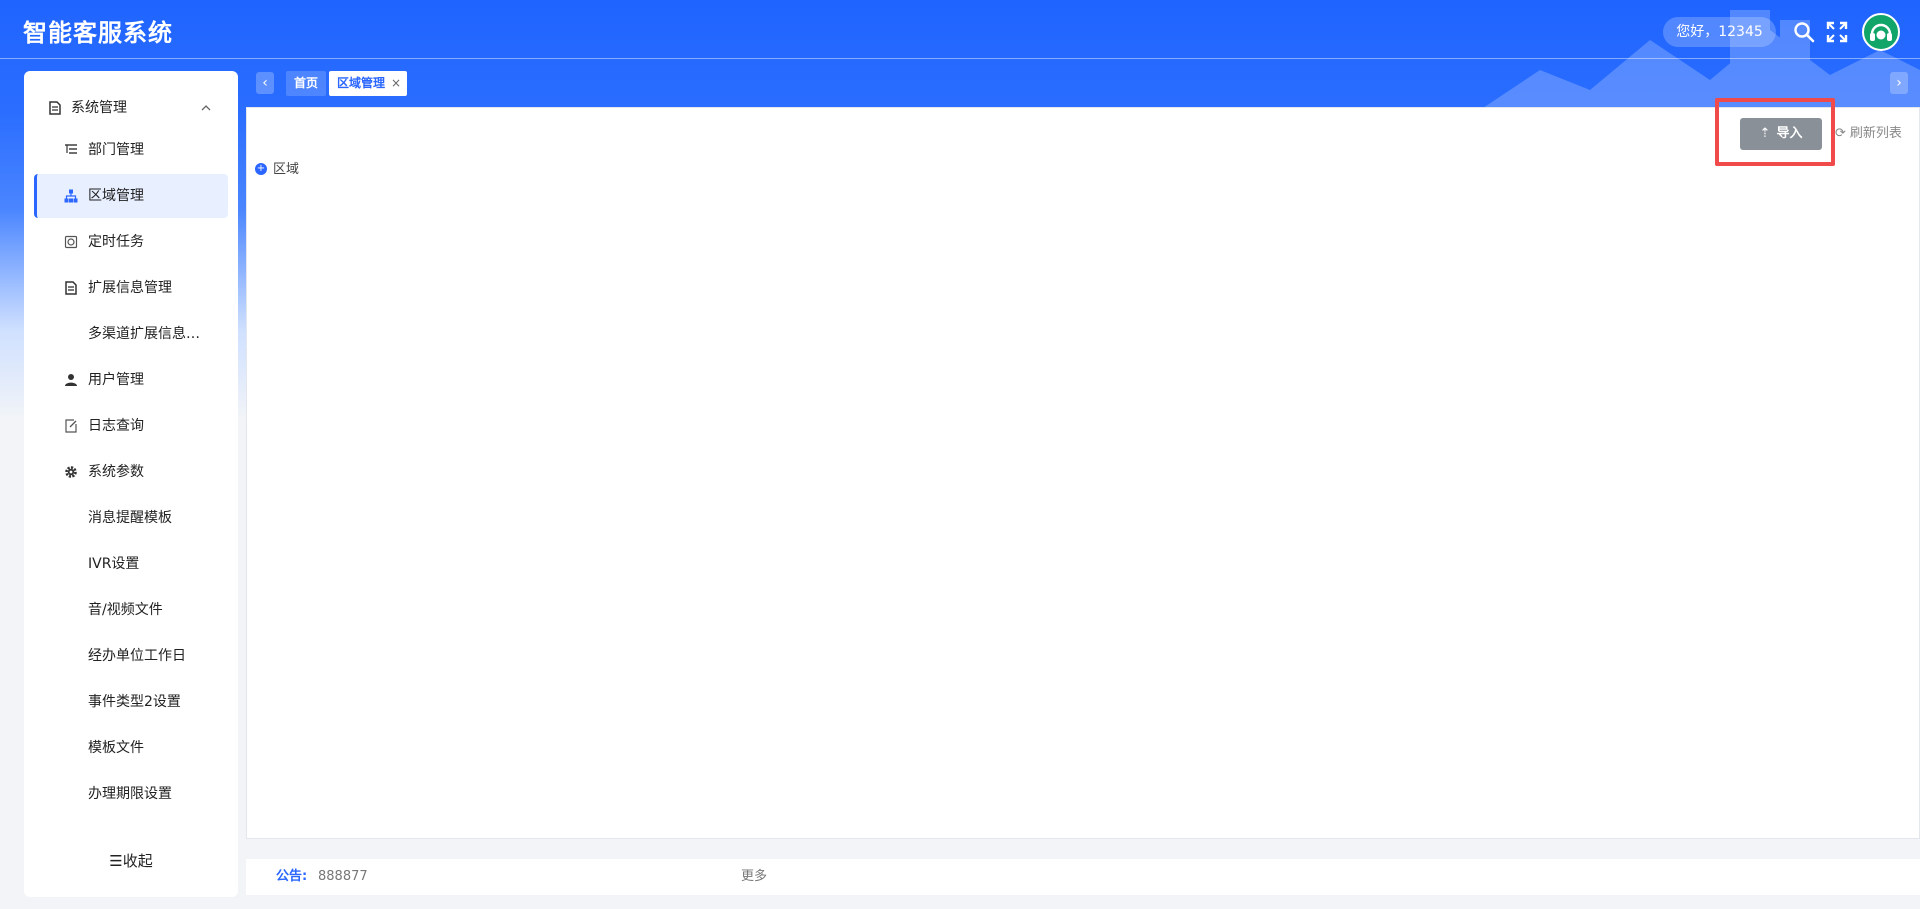 Image resolution: width=1920 pixels, height=909 pixels. Describe the element at coordinates (306, 83) in the screenshot. I see `tab-home: 首页` at that location.